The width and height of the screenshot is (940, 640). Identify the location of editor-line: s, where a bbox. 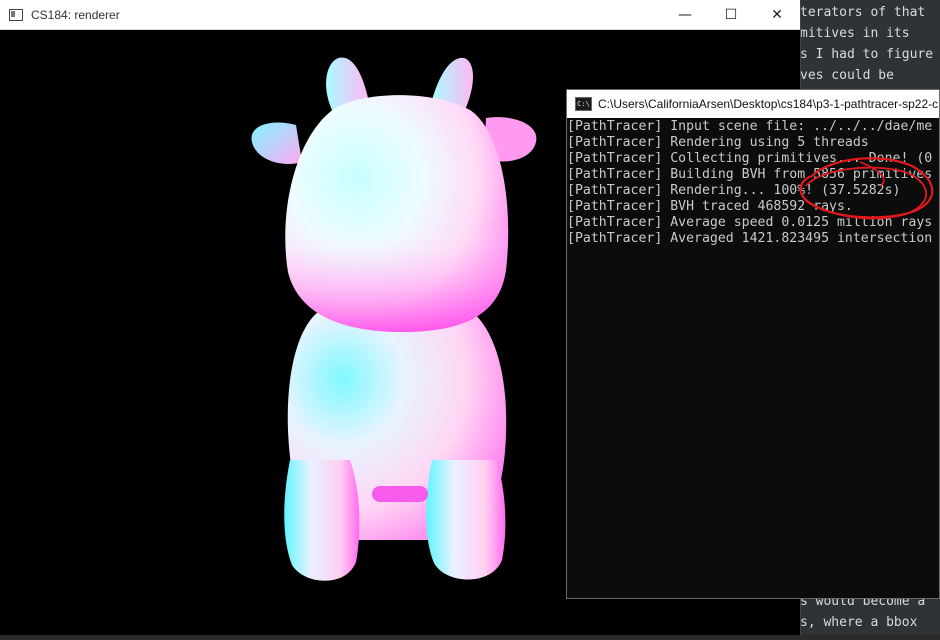
(858, 622).